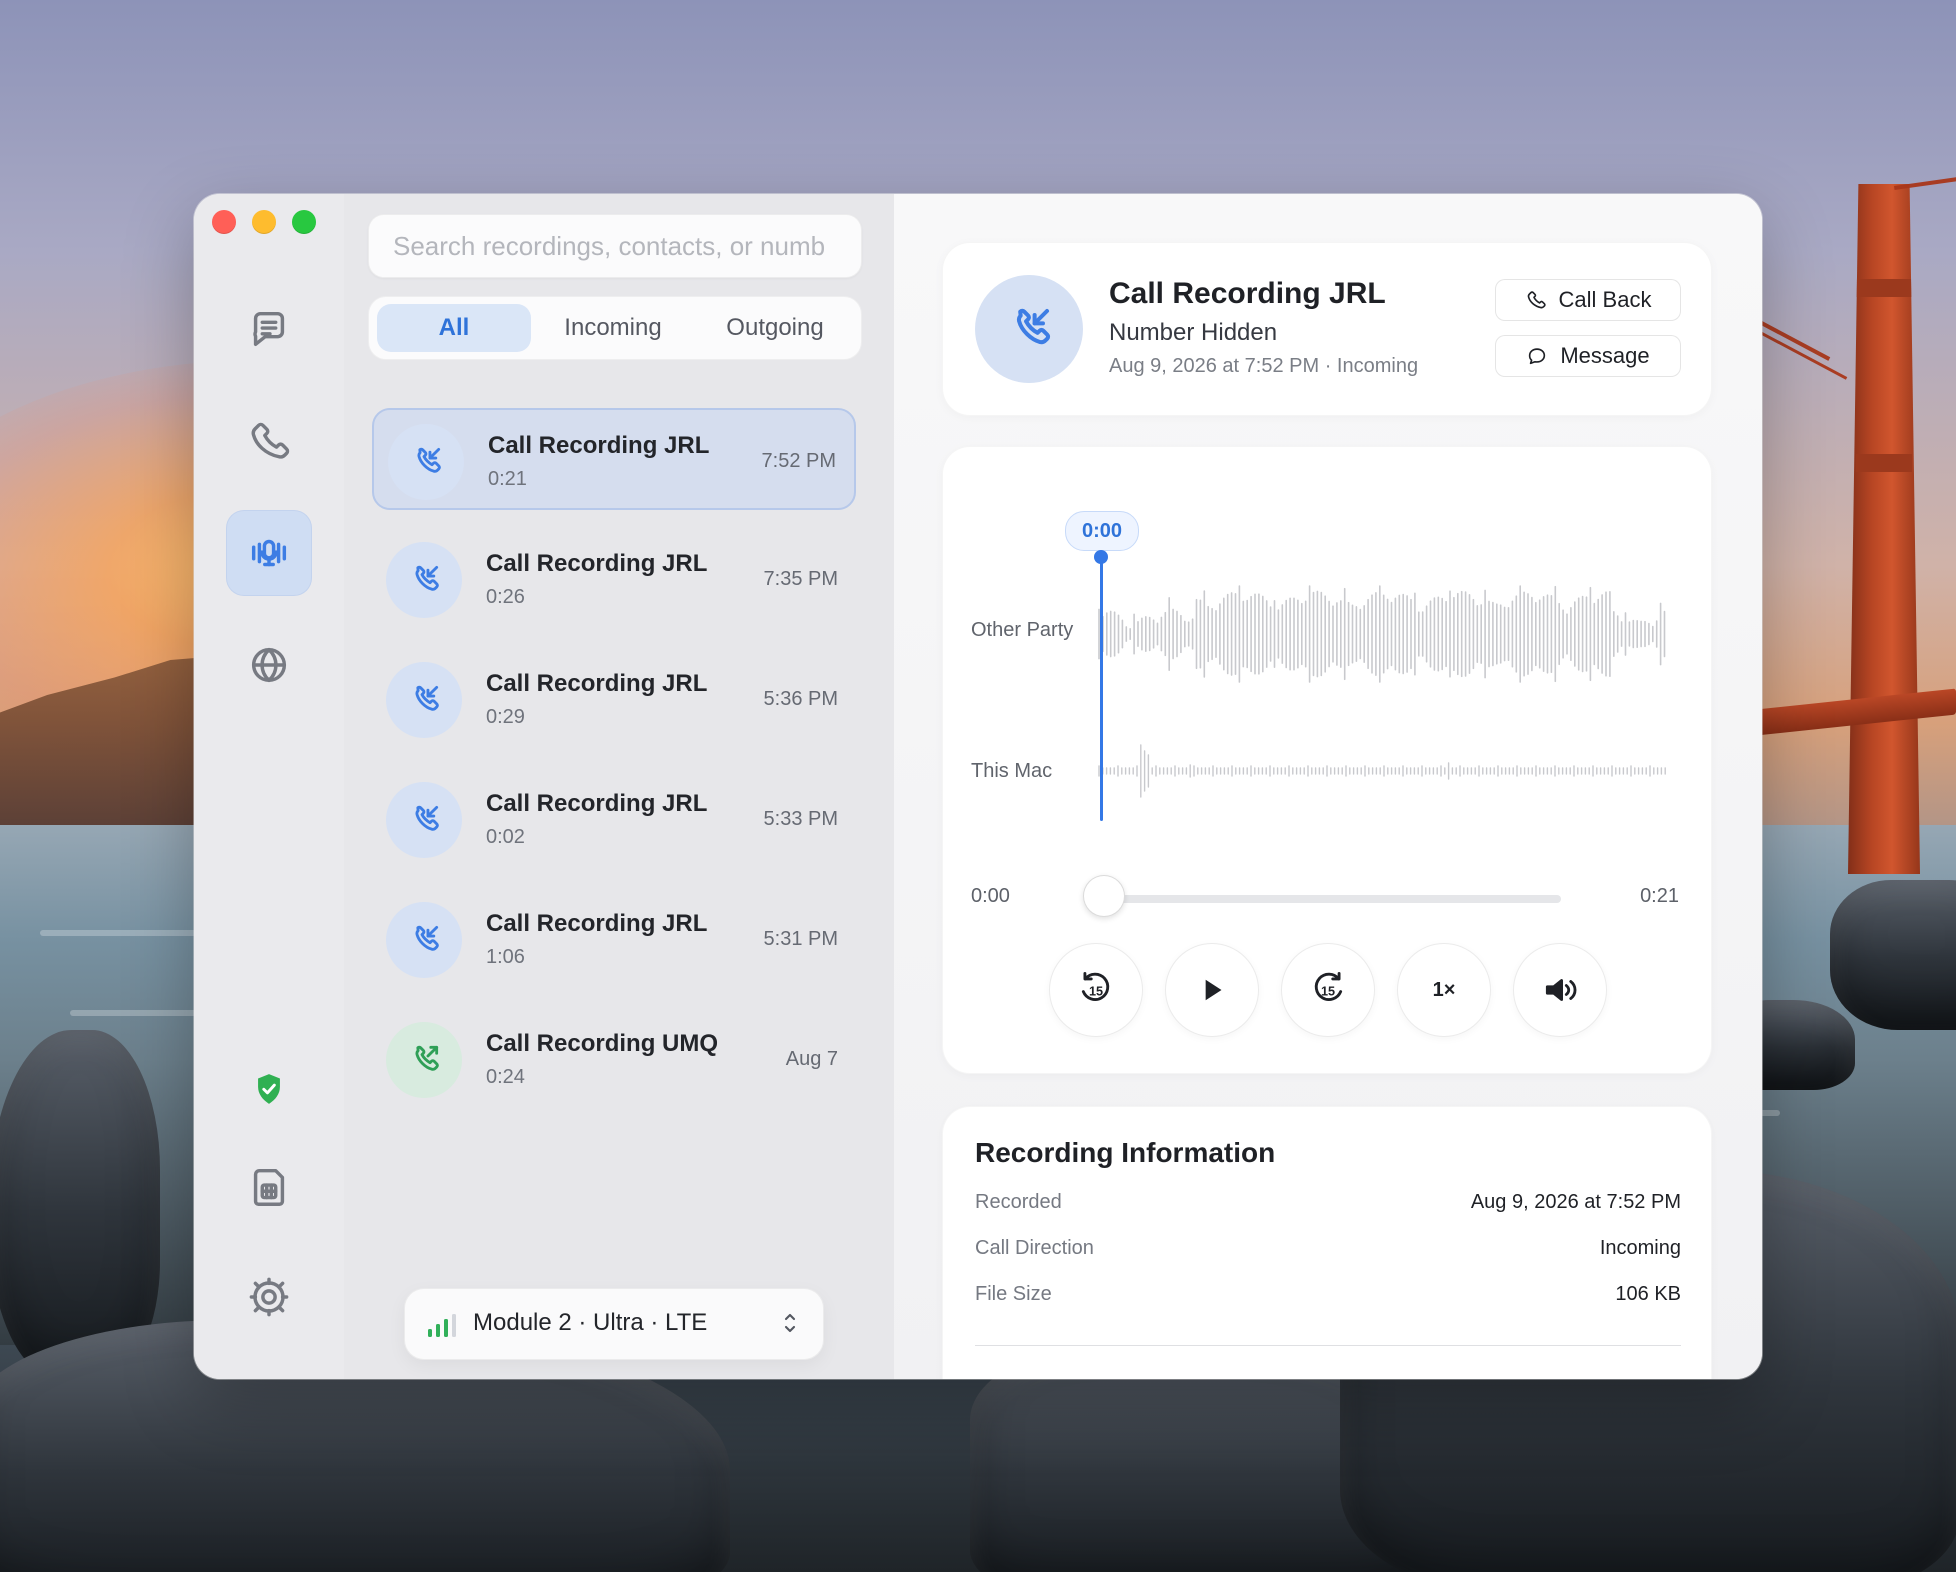  Describe the element at coordinates (1332, 899) in the screenshot. I see `playback-progress-track` at that location.